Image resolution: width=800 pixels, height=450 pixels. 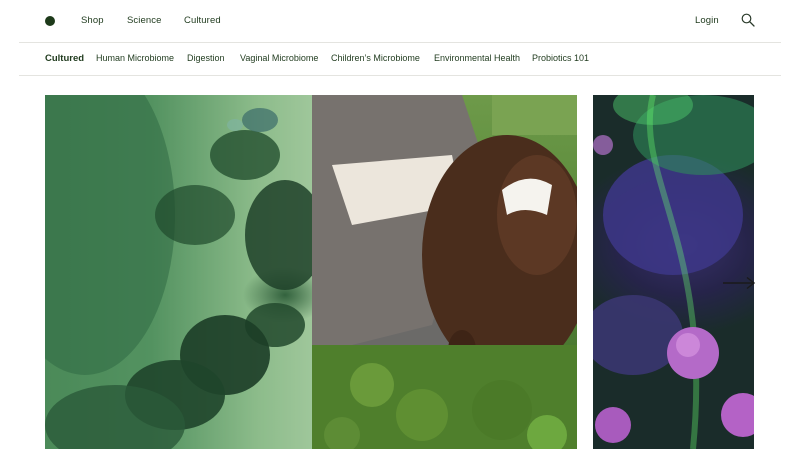 What do you see at coordinates (144, 20) in the screenshot?
I see `nav-science-link: Science` at bounding box center [144, 20].